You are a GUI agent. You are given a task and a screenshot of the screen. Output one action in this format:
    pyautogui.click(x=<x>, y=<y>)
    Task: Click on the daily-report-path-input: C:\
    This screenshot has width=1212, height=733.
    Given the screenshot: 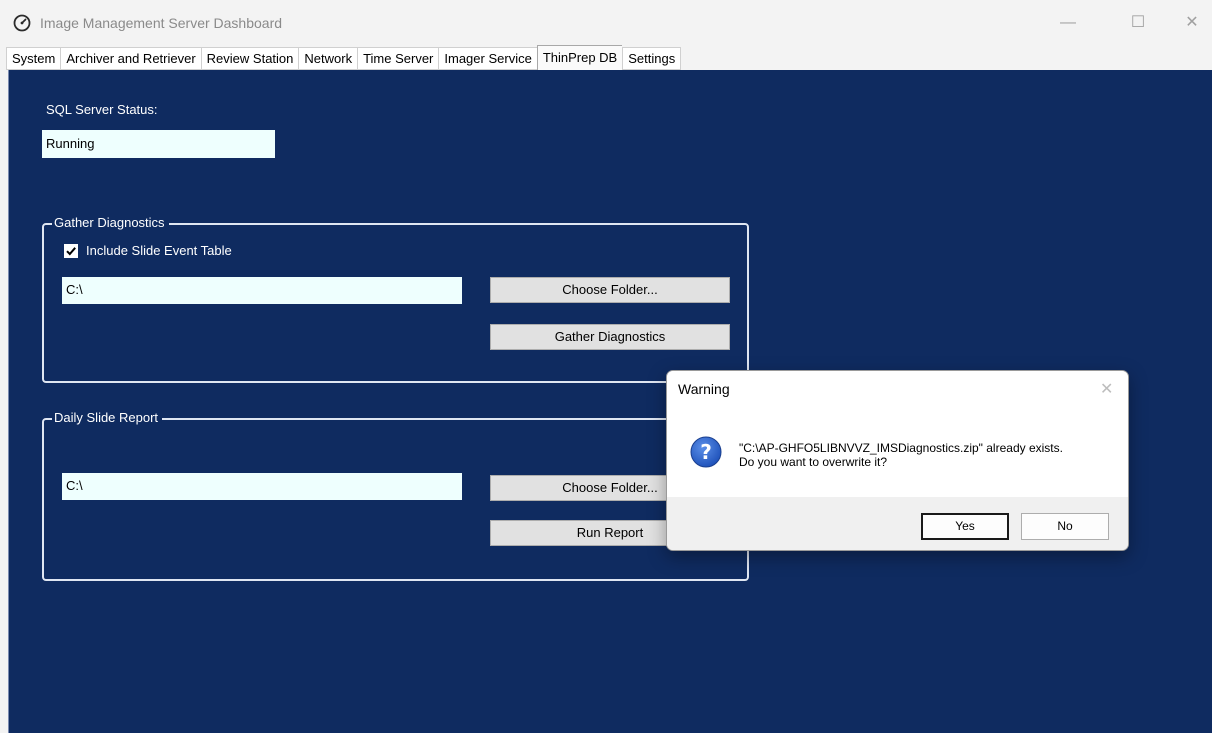 What is the action you would take?
    pyautogui.click(x=262, y=486)
    